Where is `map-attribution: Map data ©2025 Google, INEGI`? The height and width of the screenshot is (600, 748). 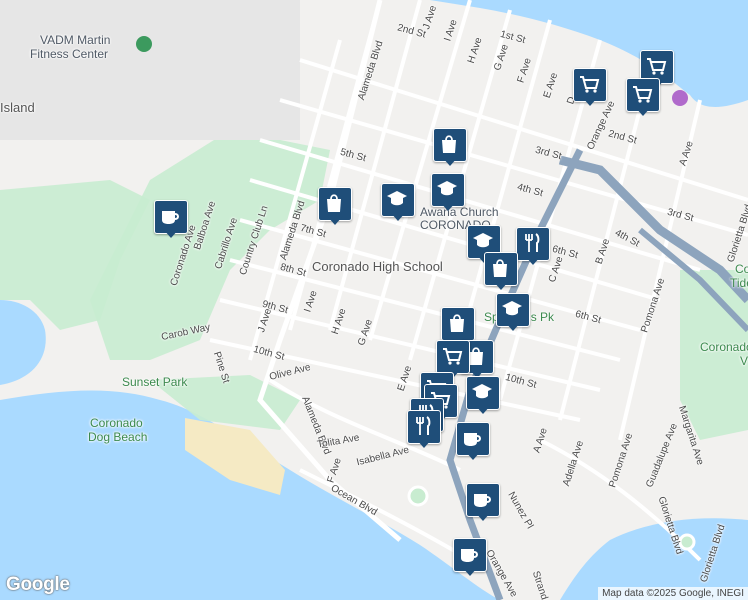
map-attribution: Map data ©2025 Google, INEGI is located at coordinates (673, 593).